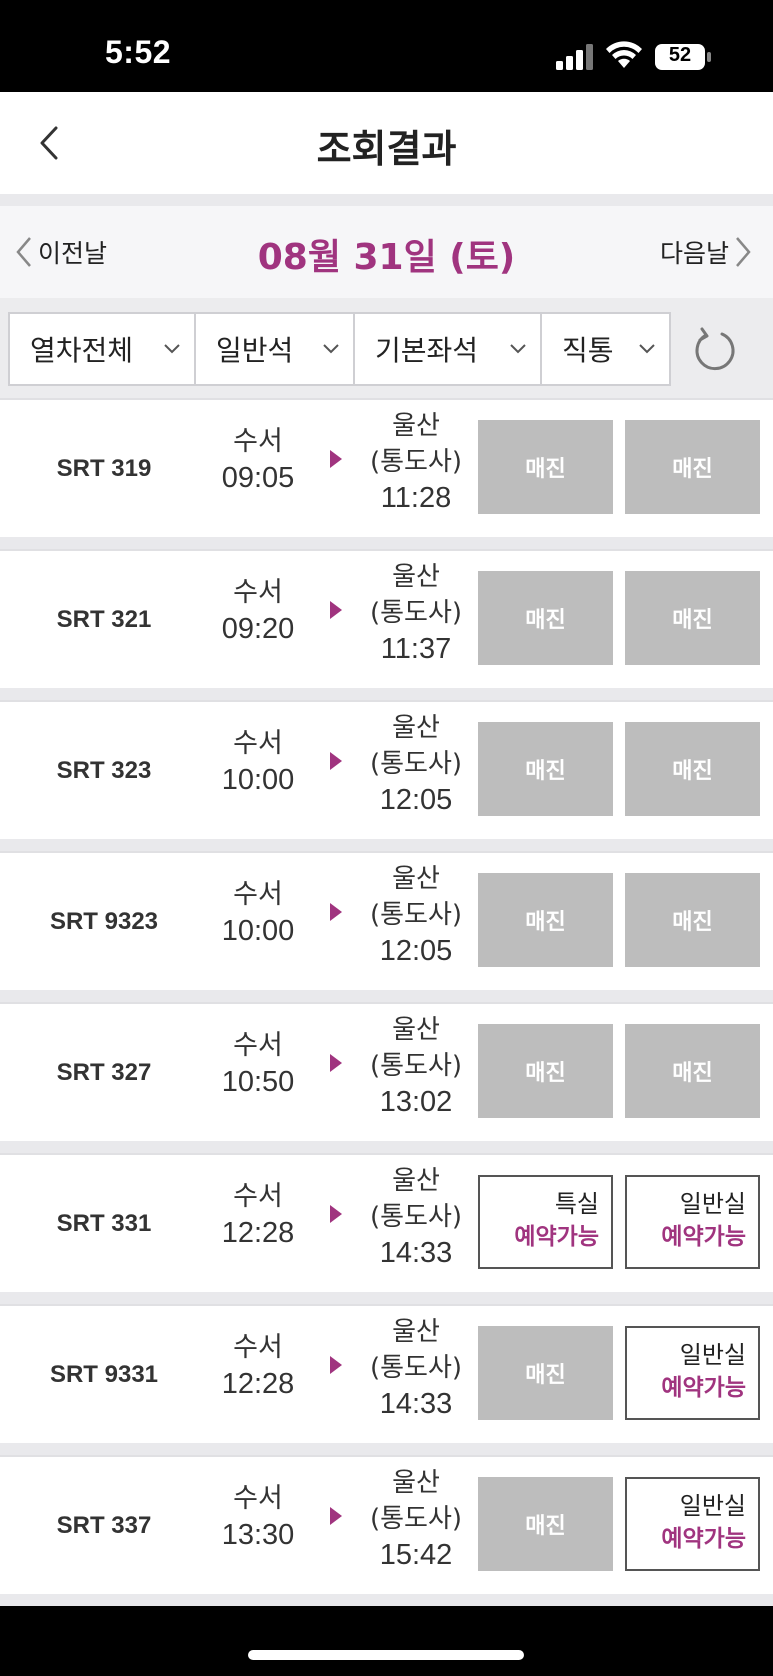 This screenshot has width=773, height=1676. What do you see at coordinates (576, 1204) in the screenshot?
I see `seat-class-label: 특실` at bounding box center [576, 1204].